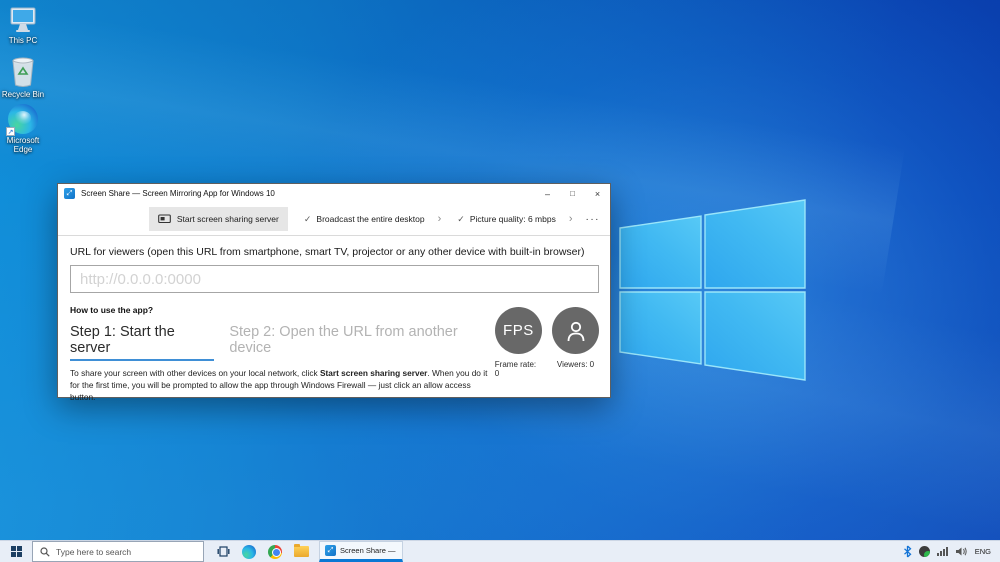 The height and width of the screenshot is (562, 1000). Describe the element at coordinates (575, 355) in the screenshot. I see `viewers-stat: Viewers: 0` at that location.